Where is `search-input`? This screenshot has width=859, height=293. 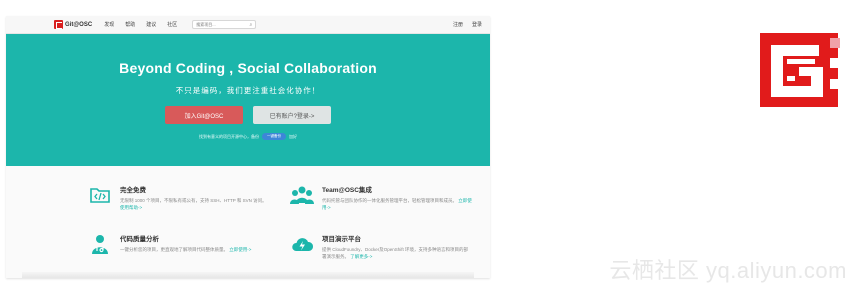 search-input is located at coordinates (219, 24).